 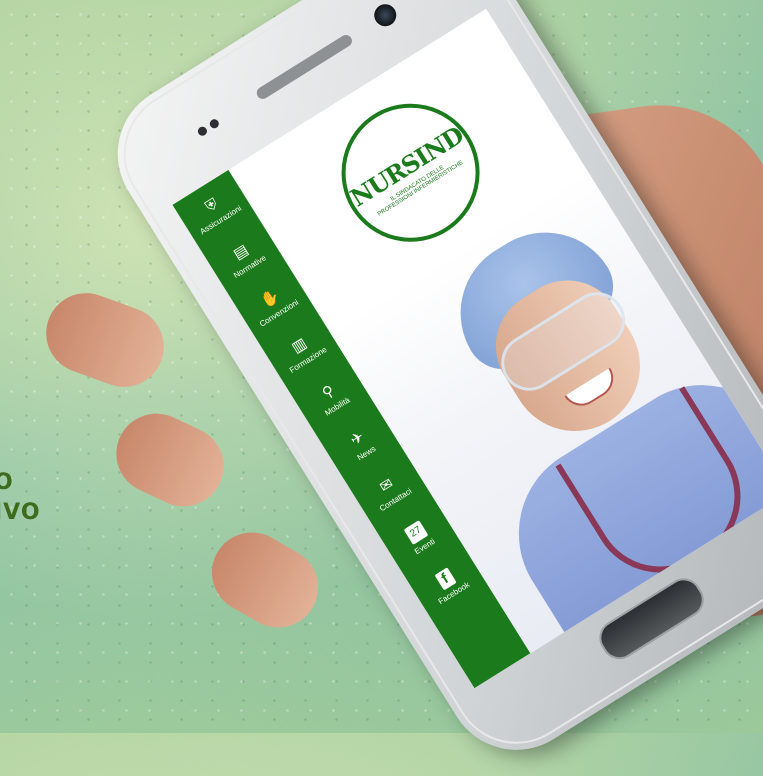 What do you see at coordinates (211, 205) in the screenshot?
I see `shield-icon: ⛨` at bounding box center [211, 205].